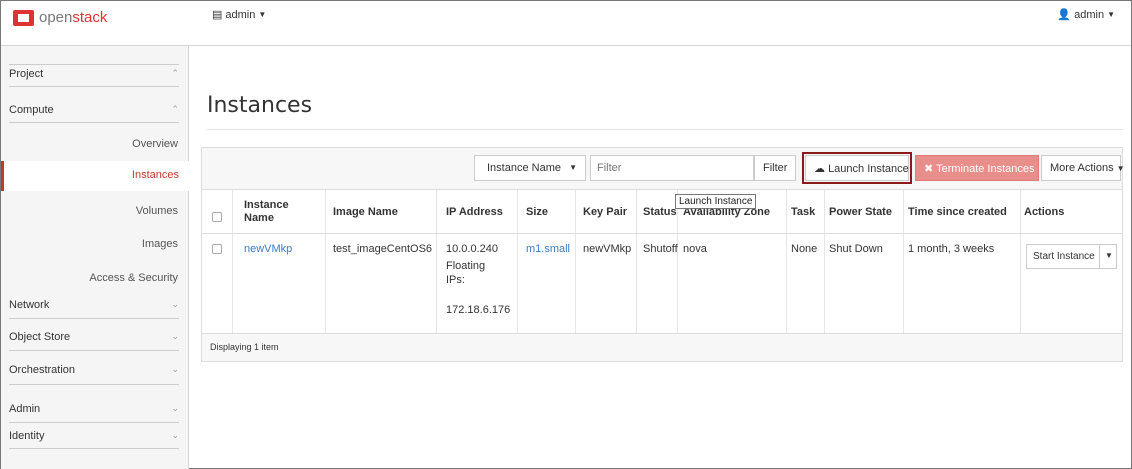 This screenshot has height=469, width=1132. Describe the element at coordinates (566, 23) in the screenshot. I see `top-navbar: openstack ▤ admin ▼ 👤 admin ▼` at that location.